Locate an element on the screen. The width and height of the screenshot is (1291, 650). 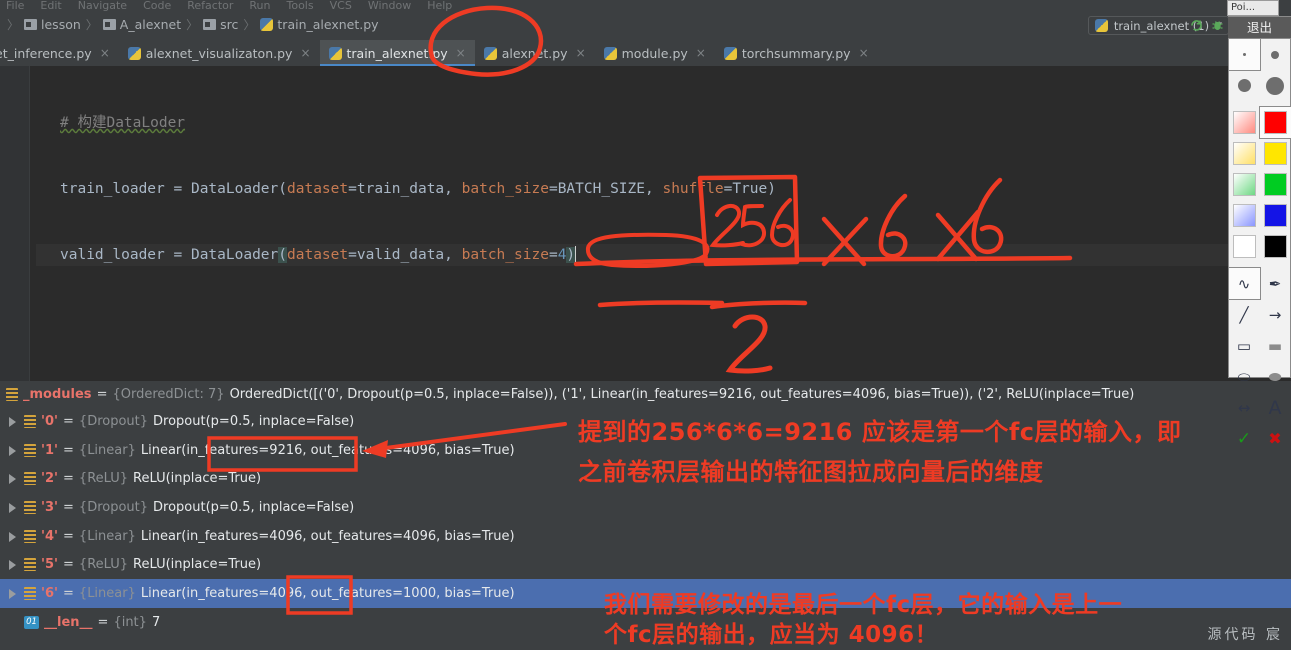
tab-alexnet-visualizaton-py: alexnet_visualizaton.py × is located at coordinates (219, 53).